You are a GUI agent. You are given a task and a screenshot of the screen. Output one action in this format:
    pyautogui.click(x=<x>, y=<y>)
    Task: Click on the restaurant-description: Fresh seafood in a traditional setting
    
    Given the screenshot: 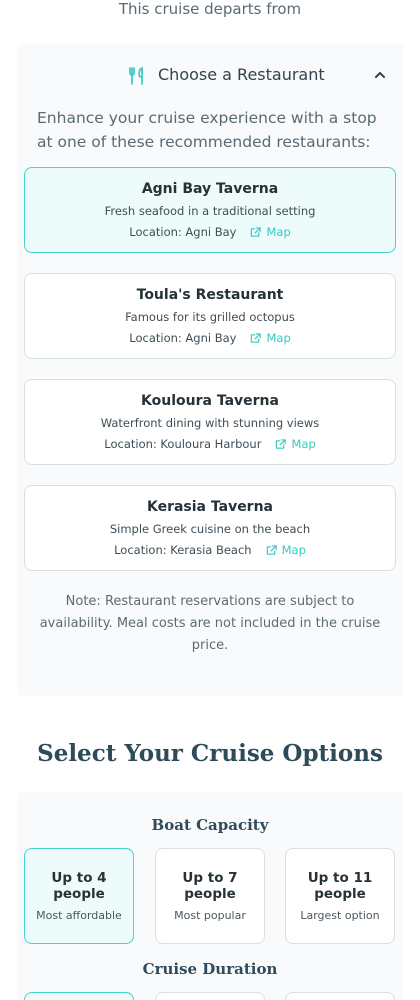 What is the action you would take?
    pyautogui.click(x=210, y=211)
    